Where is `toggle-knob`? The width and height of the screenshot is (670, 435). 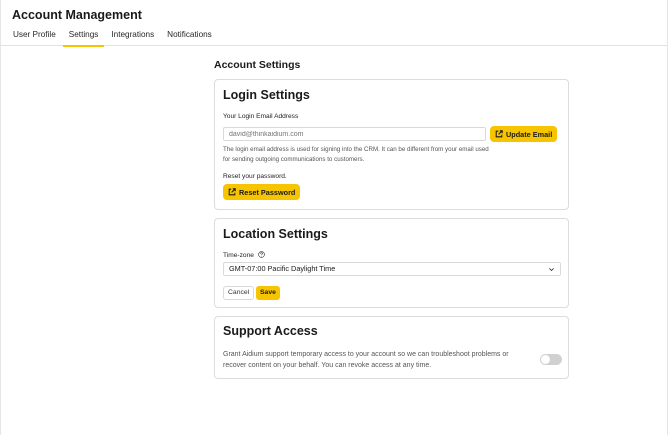 toggle-knob is located at coordinates (545, 359).